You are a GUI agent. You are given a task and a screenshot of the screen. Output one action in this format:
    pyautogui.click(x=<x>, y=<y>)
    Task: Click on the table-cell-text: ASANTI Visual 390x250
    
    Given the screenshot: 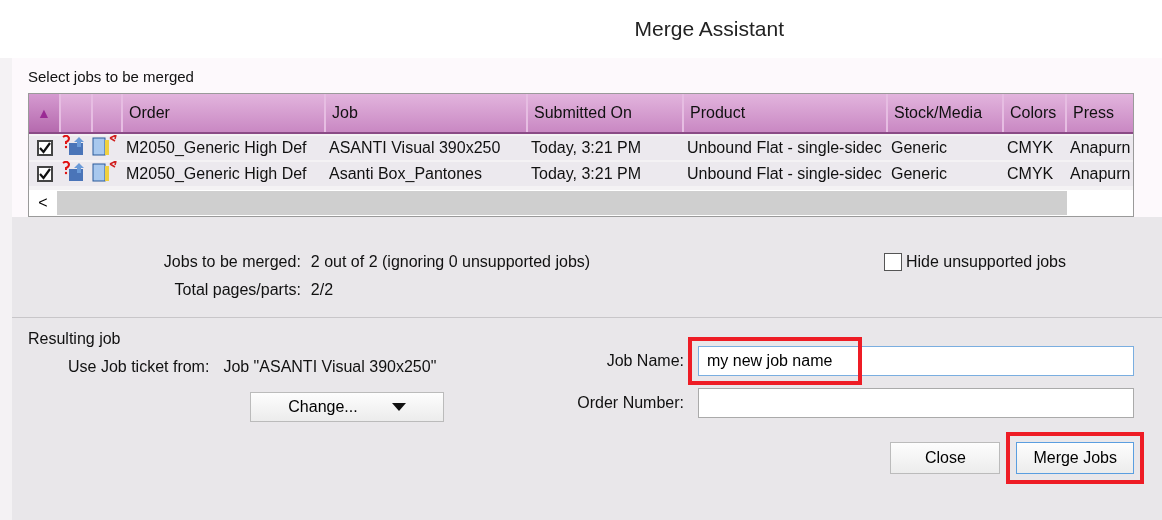 What is the action you would take?
    pyautogui.click(x=415, y=148)
    